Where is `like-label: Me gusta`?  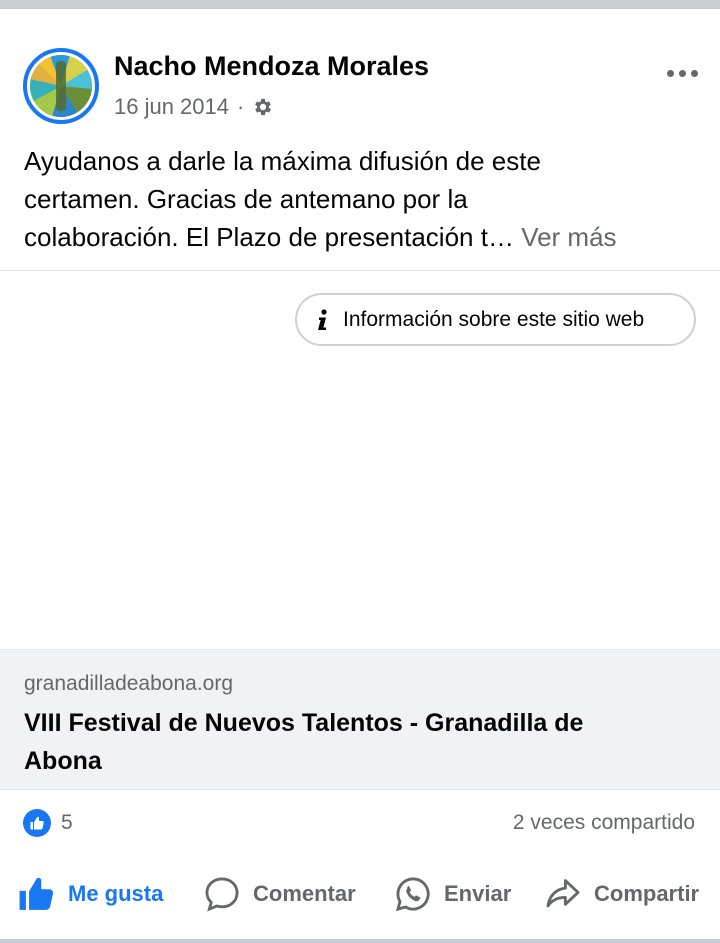 like-label: Me gusta is located at coordinates (116, 893).